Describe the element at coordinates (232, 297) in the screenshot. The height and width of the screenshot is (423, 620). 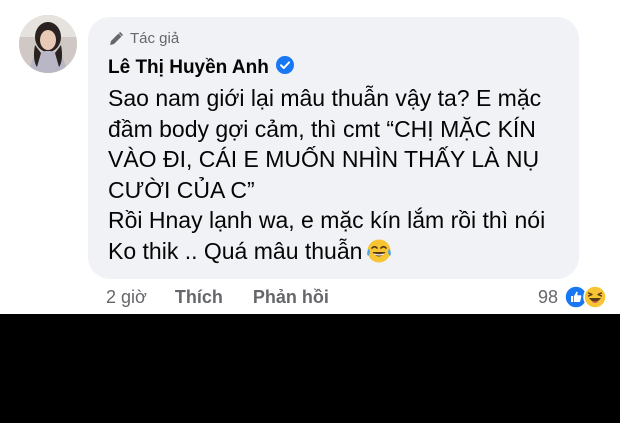
I see `comment-actions: 2 giờ Thích Phản hồi` at that location.